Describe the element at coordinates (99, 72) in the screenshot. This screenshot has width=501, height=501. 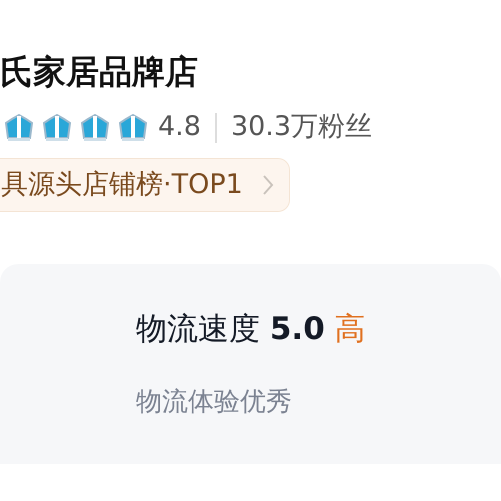
I see `shop-name: 氏家居品牌店` at that location.